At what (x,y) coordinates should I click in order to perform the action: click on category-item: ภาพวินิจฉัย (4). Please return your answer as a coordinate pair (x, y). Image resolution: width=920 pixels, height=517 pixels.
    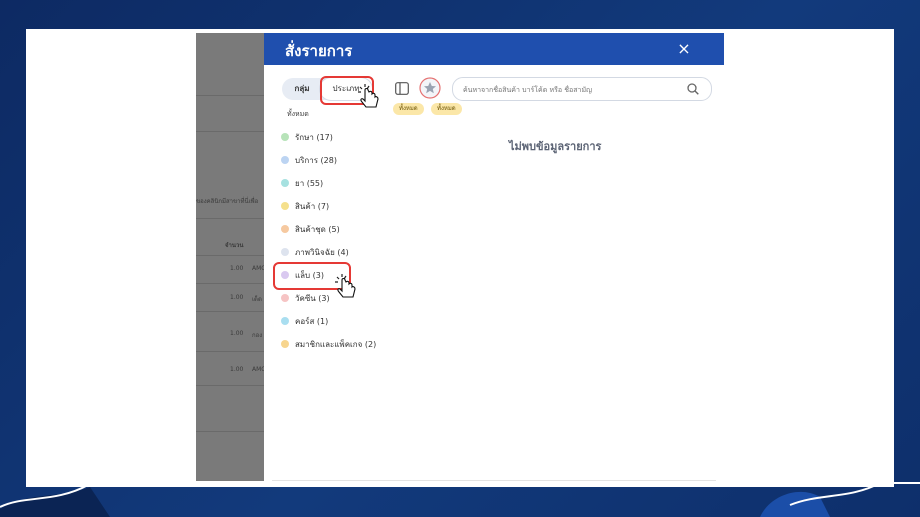
    Looking at the image, I should click on (316, 252).